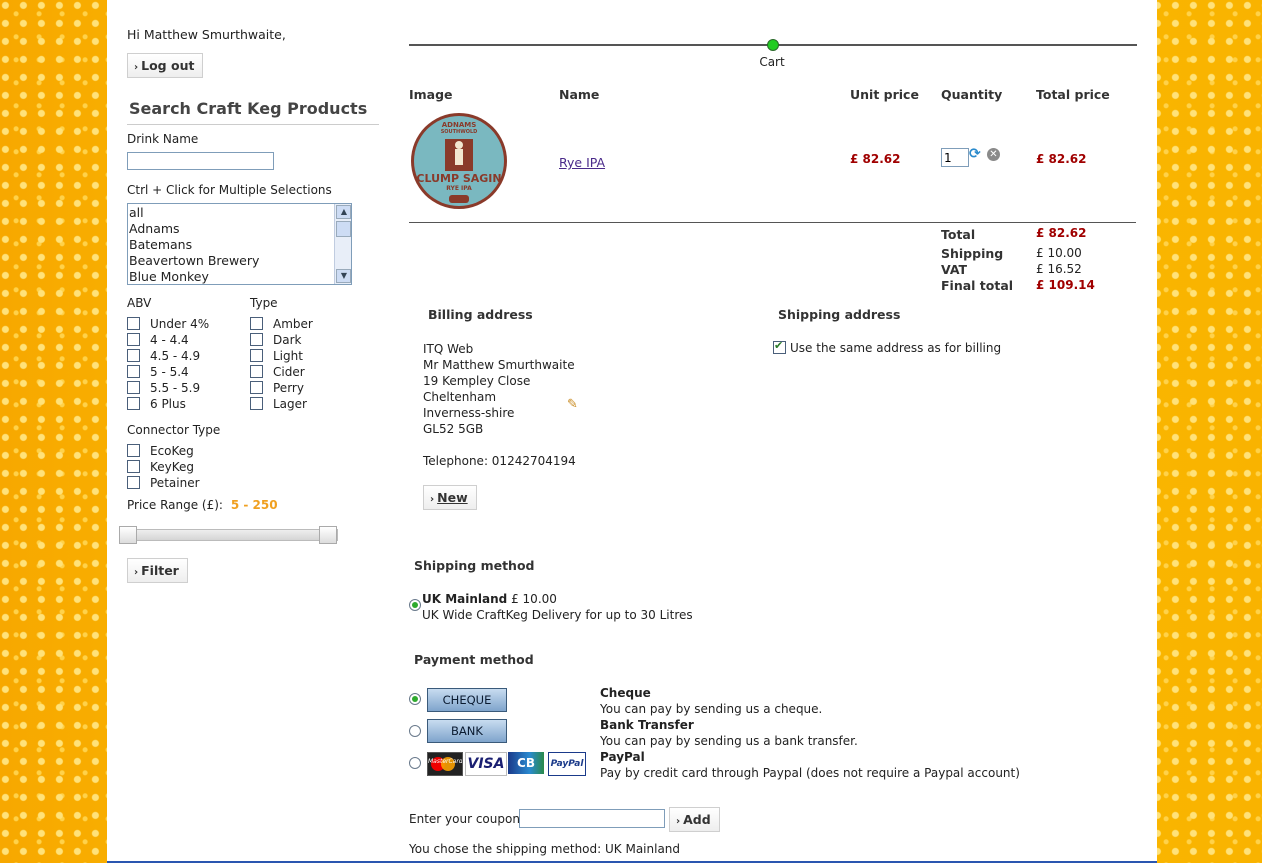  Describe the element at coordinates (431, 94) in the screenshot. I see `col-header-image: Image` at that location.